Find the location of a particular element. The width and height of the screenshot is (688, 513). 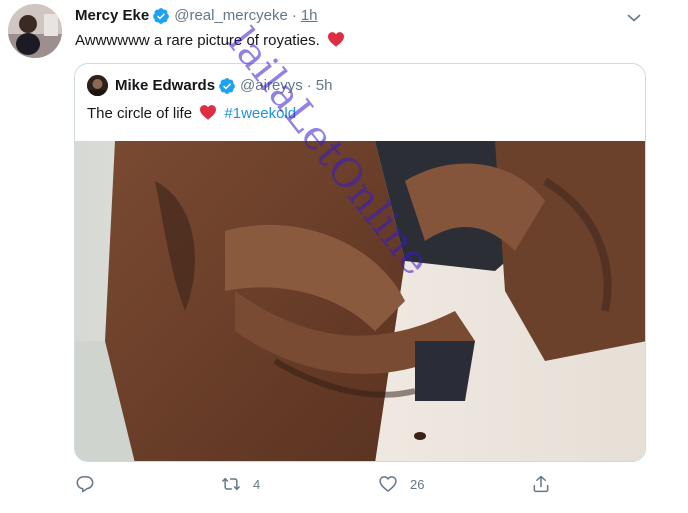

quoted-tweet-text: The circle of life #1weekold is located at coordinates (191, 114).